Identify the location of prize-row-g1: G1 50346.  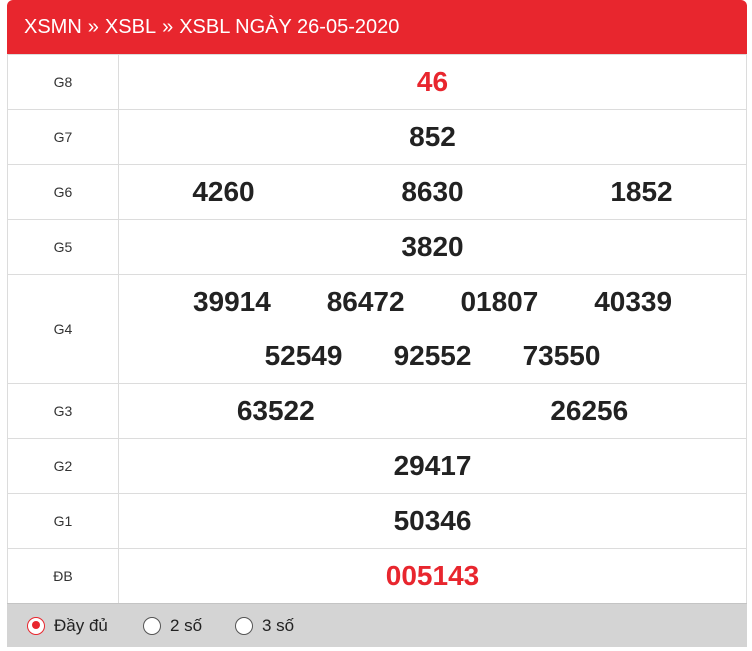
(377, 521).